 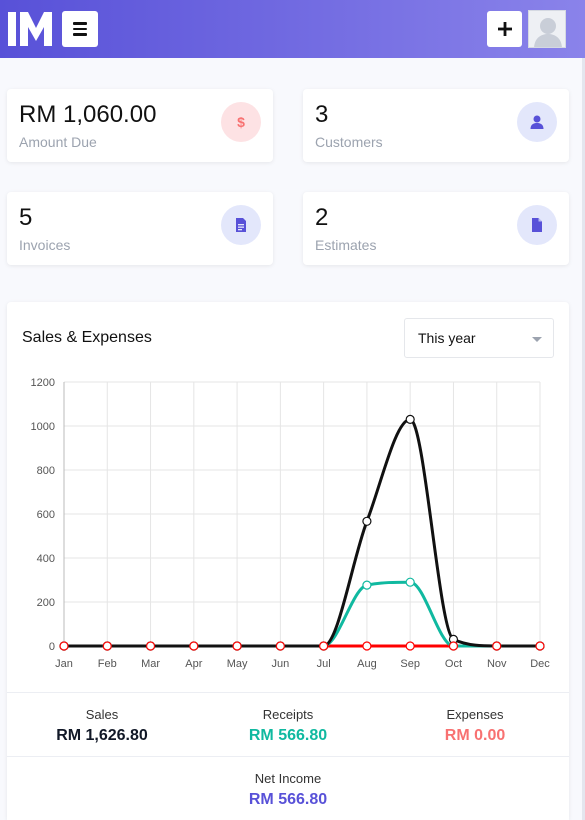 What do you see at coordinates (349, 142) in the screenshot?
I see `customers-label: Customers` at bounding box center [349, 142].